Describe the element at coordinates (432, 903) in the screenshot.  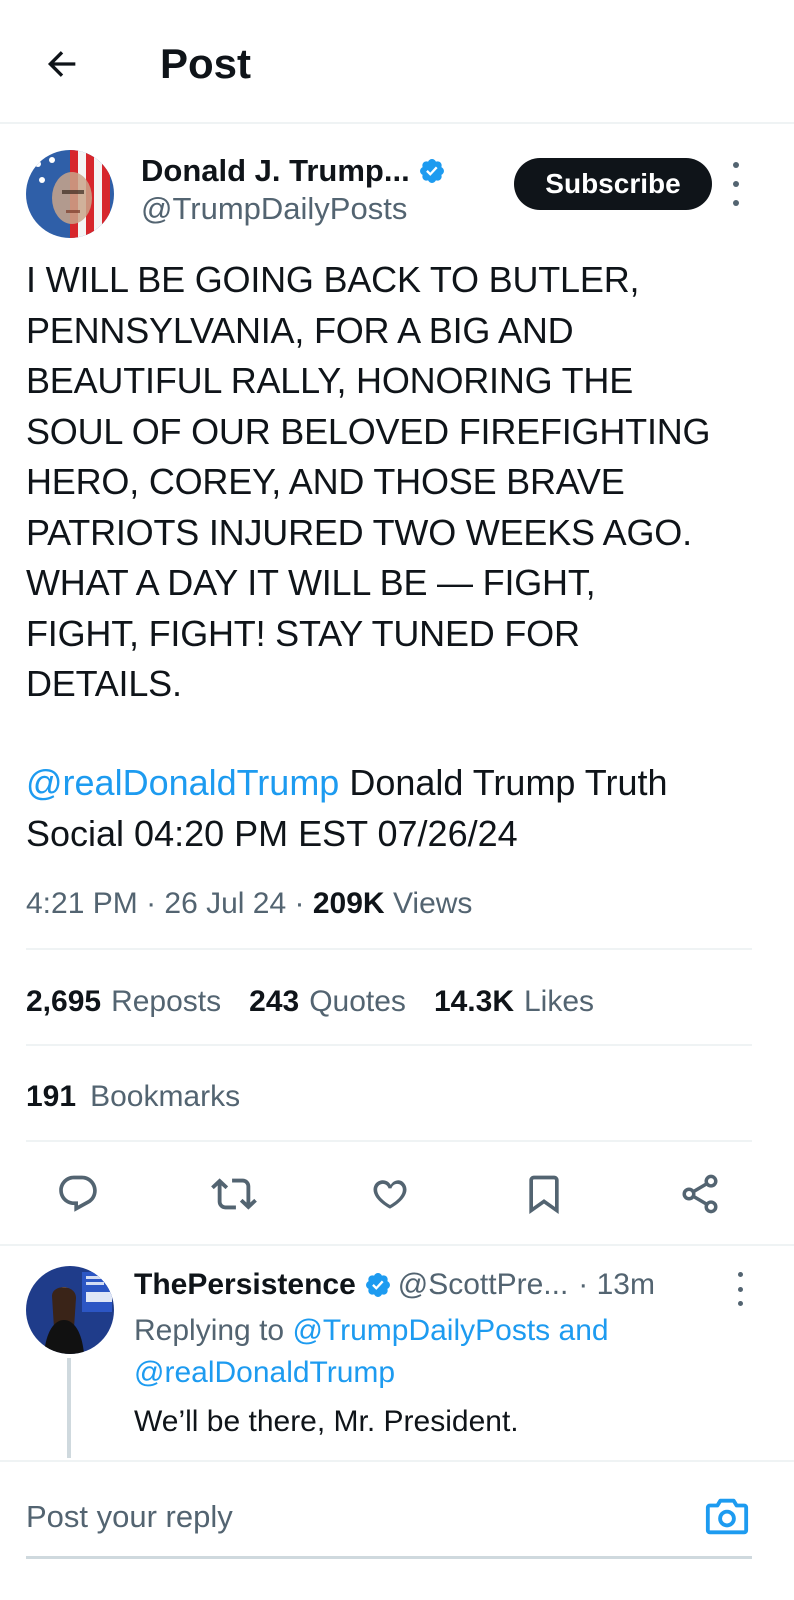
I see `views-label: Views` at that location.